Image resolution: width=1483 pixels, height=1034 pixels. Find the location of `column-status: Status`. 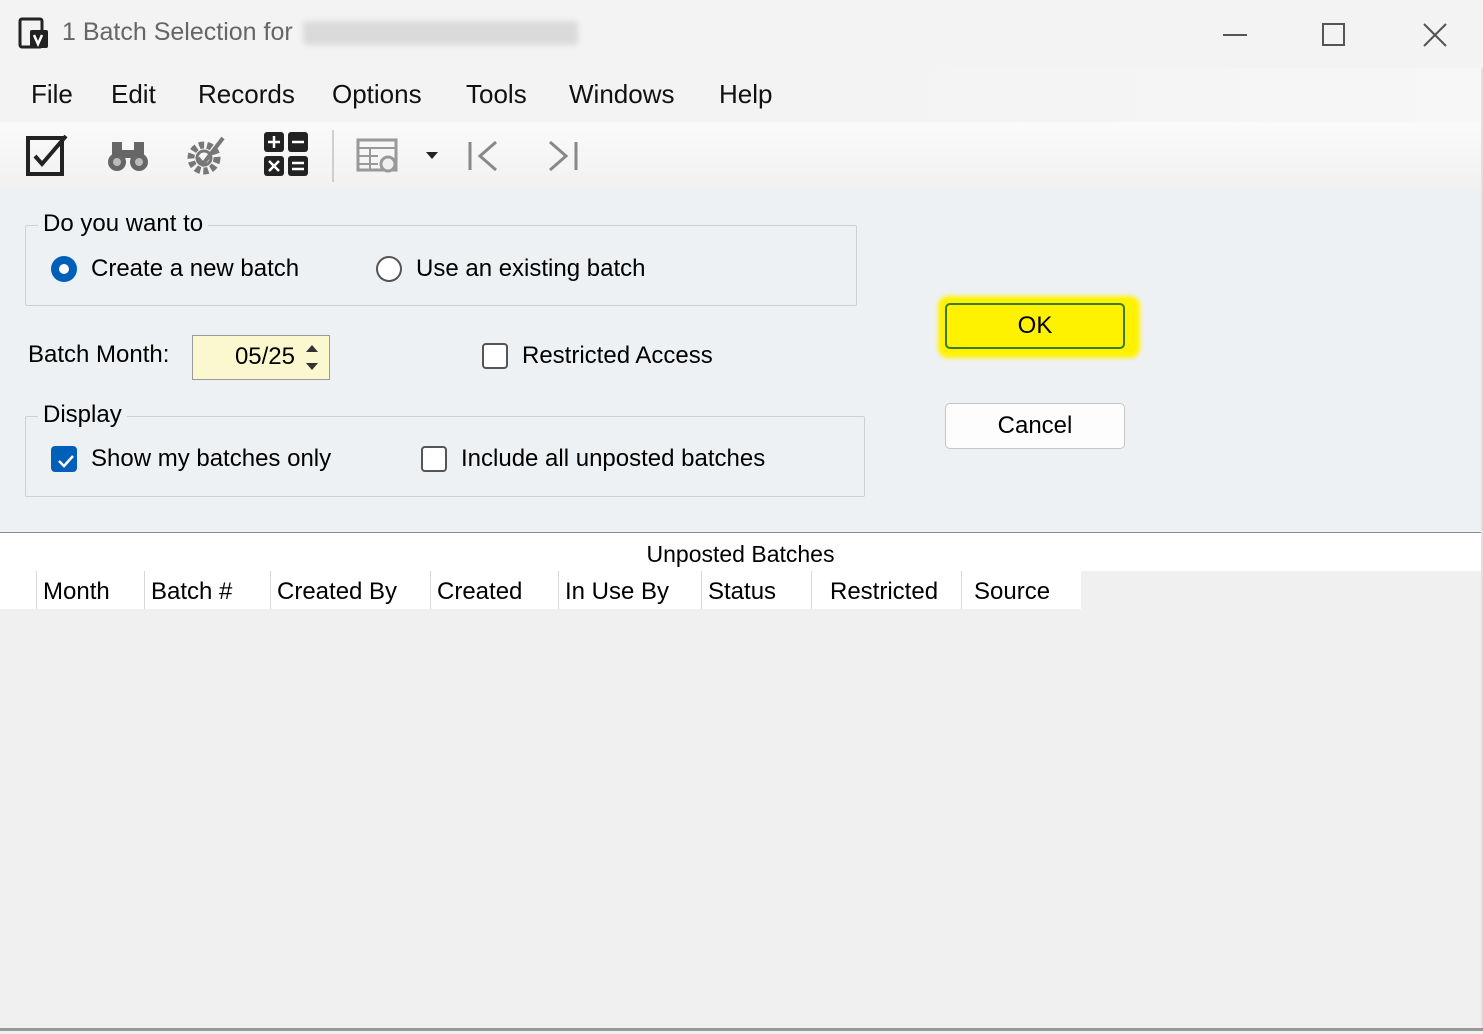

column-status: Status is located at coordinates (756, 590).